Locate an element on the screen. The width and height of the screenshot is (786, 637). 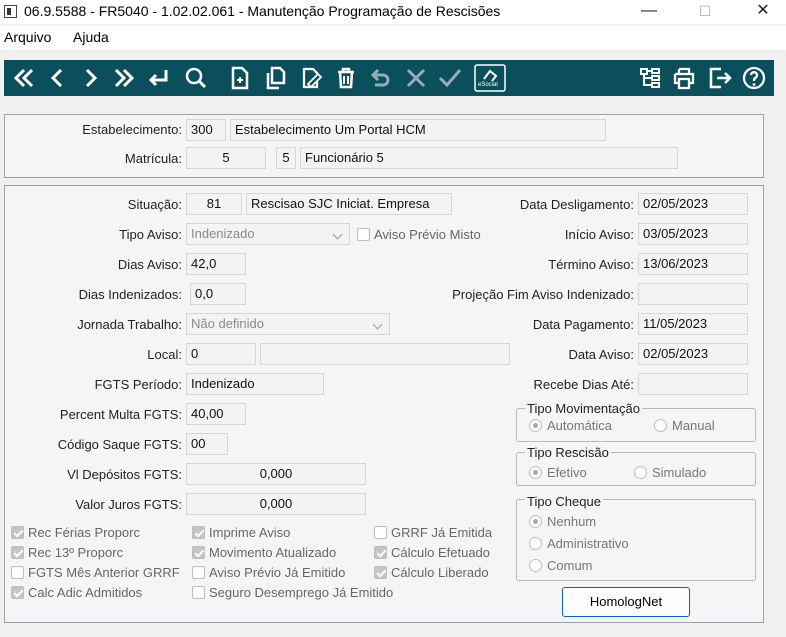
radio-efetivo is located at coordinates (535, 472).